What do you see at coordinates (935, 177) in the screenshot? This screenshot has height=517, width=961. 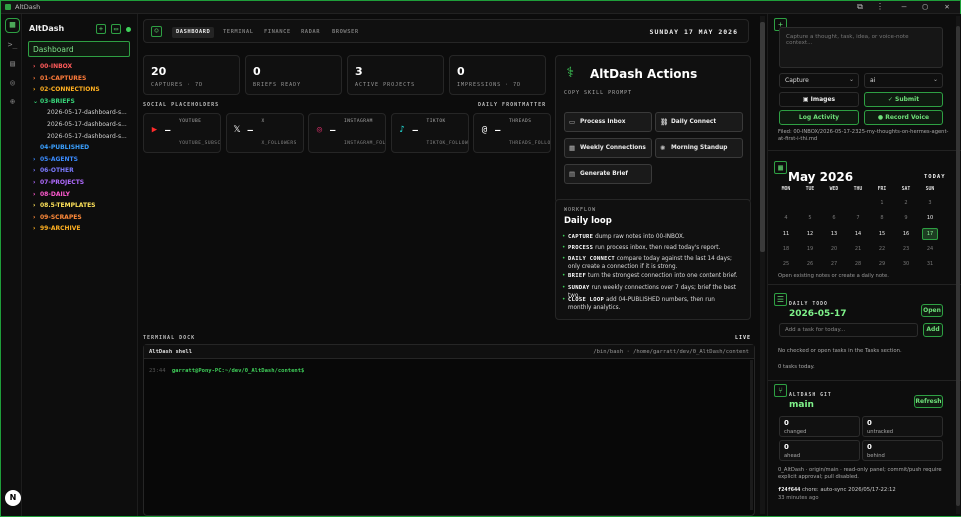 I see `today-button: TODAY` at bounding box center [935, 177].